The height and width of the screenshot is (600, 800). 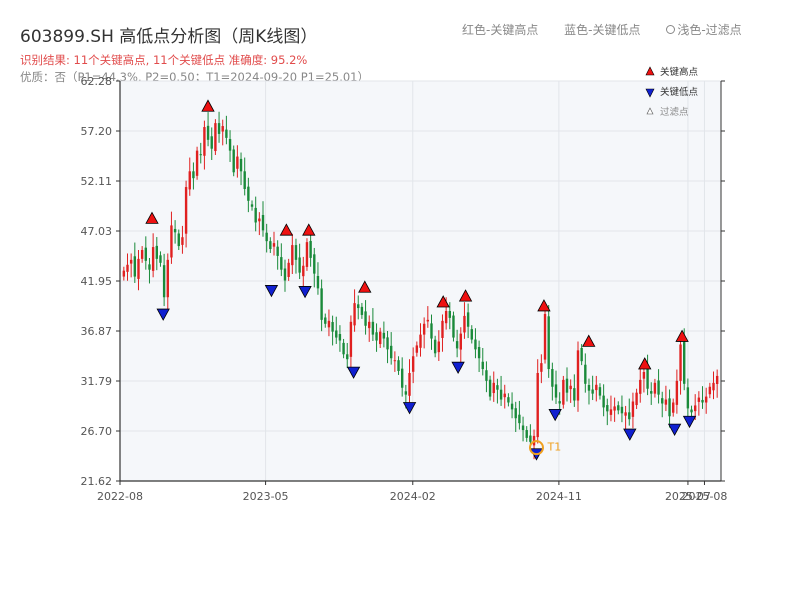 I want to click on x-tick-label: 2024-02, so click(x=413, y=496).